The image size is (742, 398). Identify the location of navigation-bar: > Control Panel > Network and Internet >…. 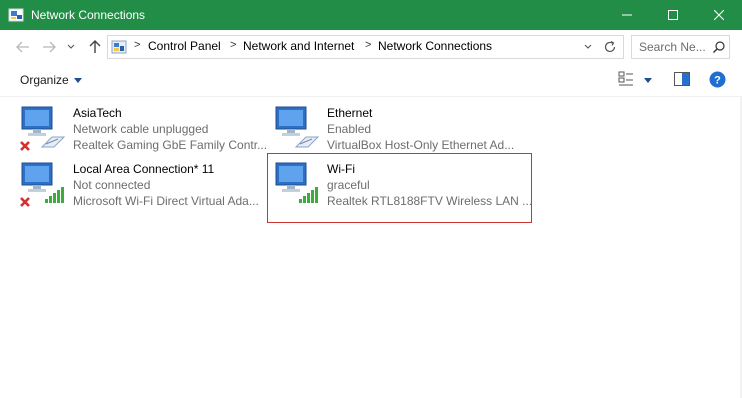
(371, 47).